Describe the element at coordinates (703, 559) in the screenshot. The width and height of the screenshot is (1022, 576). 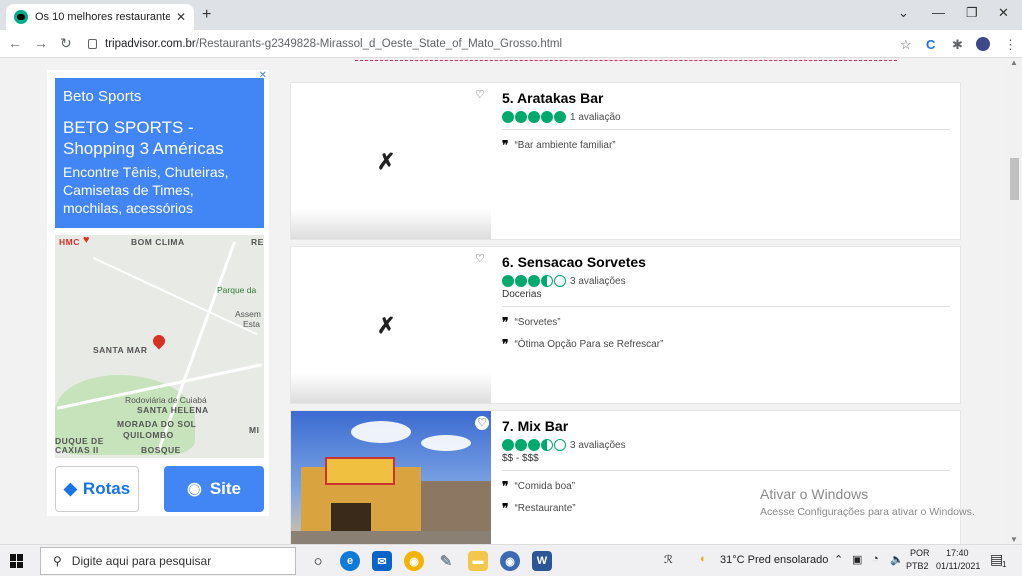
I see `weather-icon: ◐` at that location.